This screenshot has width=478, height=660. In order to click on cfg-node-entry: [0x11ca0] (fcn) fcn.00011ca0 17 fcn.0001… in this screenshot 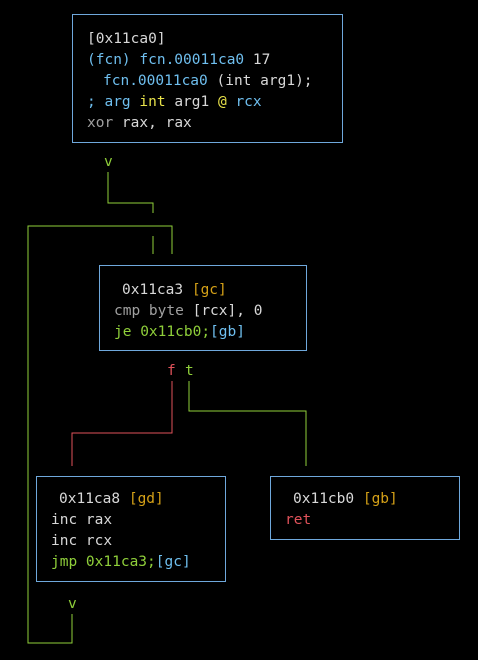, I will do `click(207, 78)`.